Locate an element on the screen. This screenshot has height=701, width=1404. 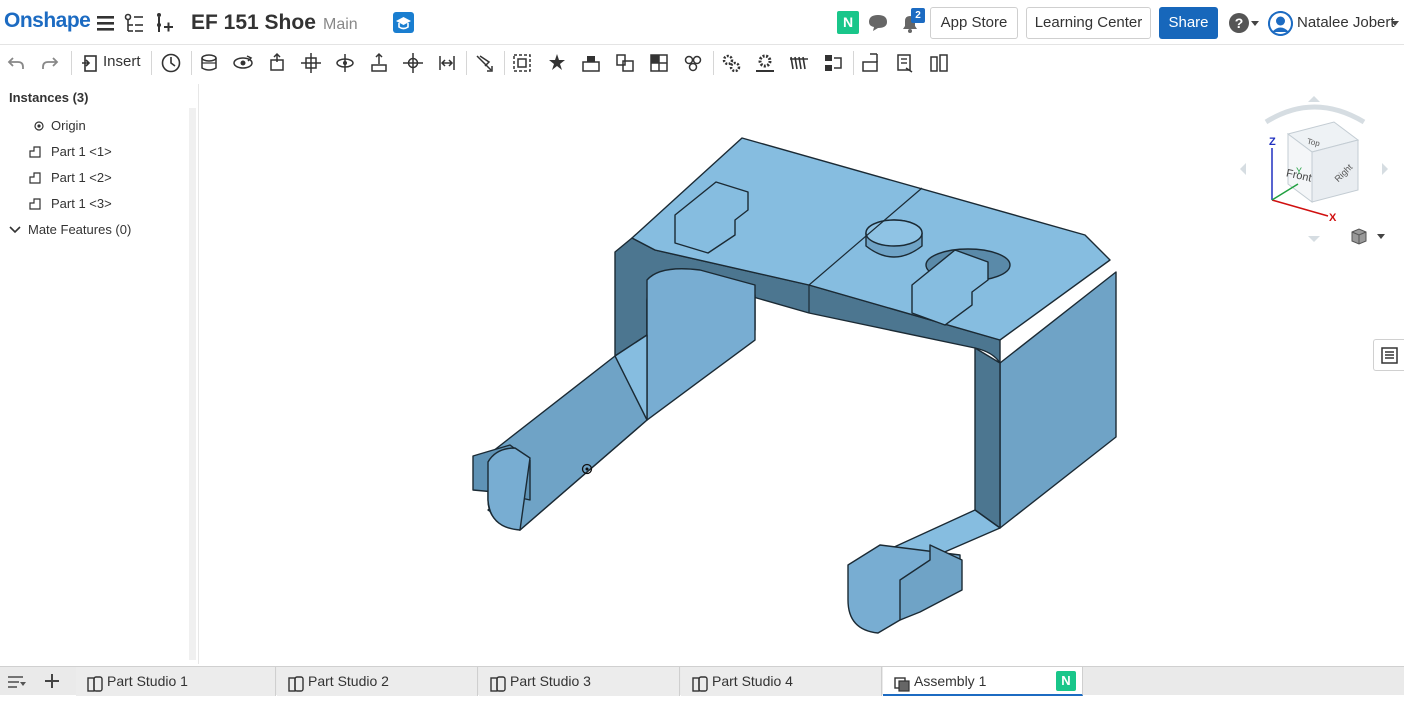
document-title: EF 151 Shoe is located at coordinates (253, 23).